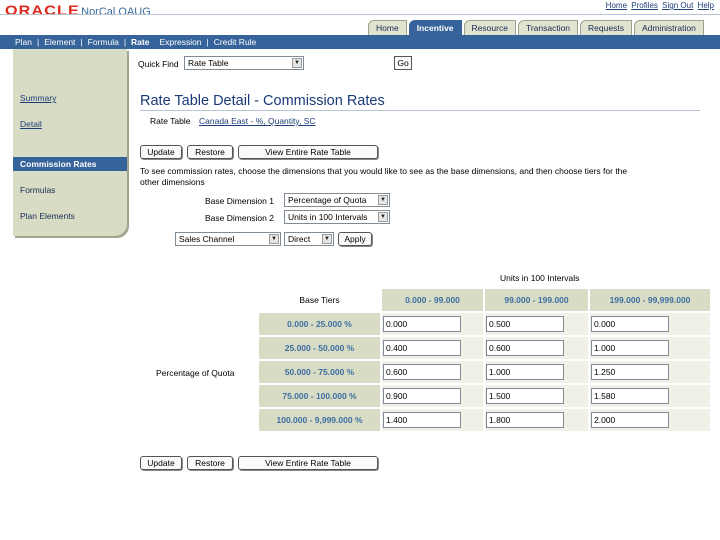 The image size is (720, 540). I want to click on other-tier-value: Direct, so click(299, 239).